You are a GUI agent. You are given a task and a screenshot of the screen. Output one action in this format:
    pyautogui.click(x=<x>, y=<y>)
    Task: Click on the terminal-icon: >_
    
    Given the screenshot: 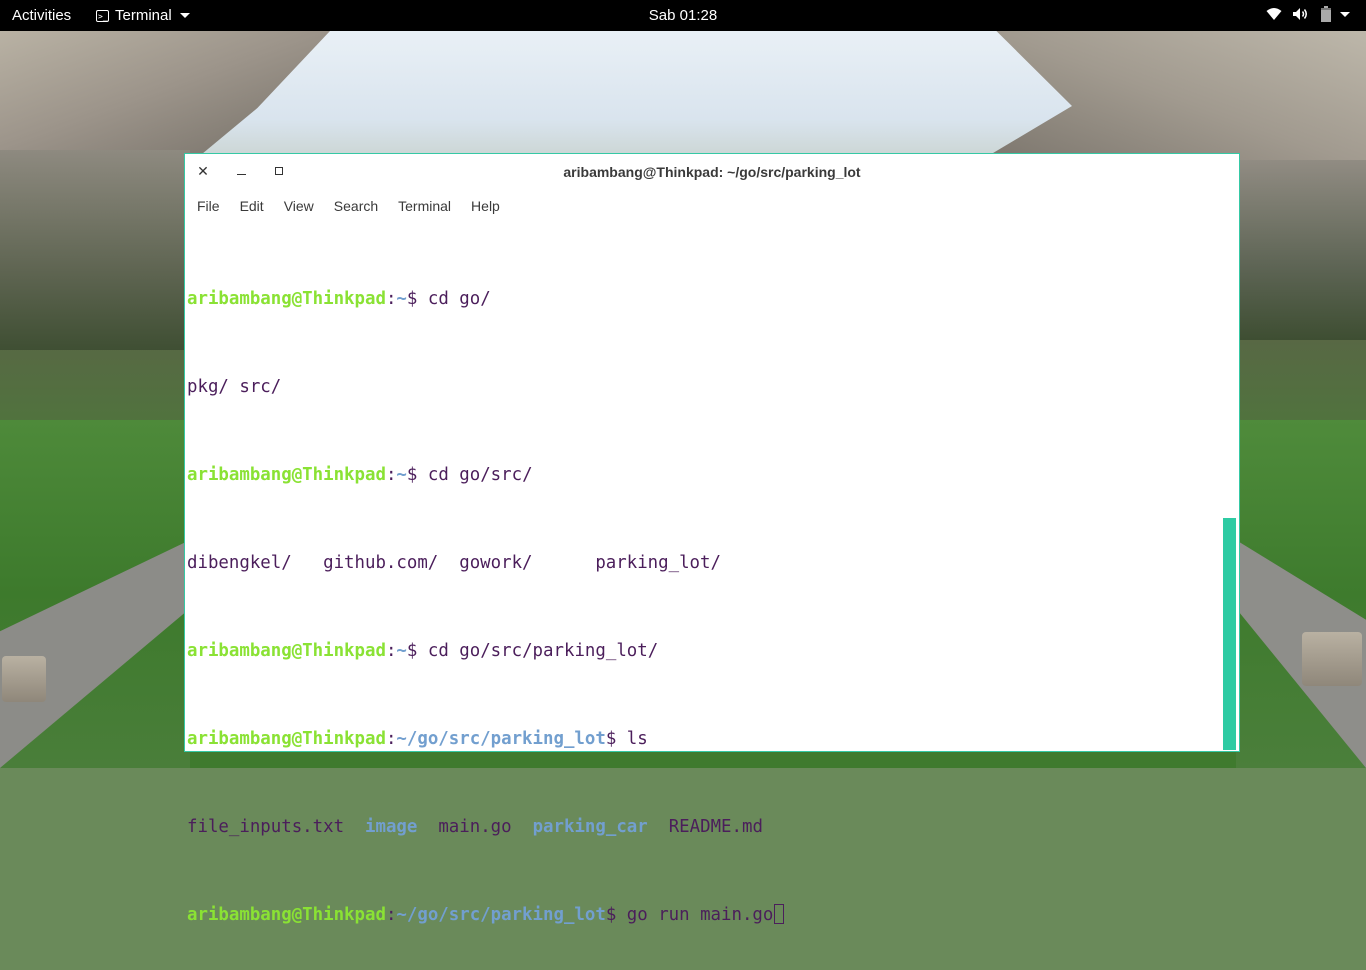 What is the action you would take?
    pyautogui.click(x=102, y=15)
    